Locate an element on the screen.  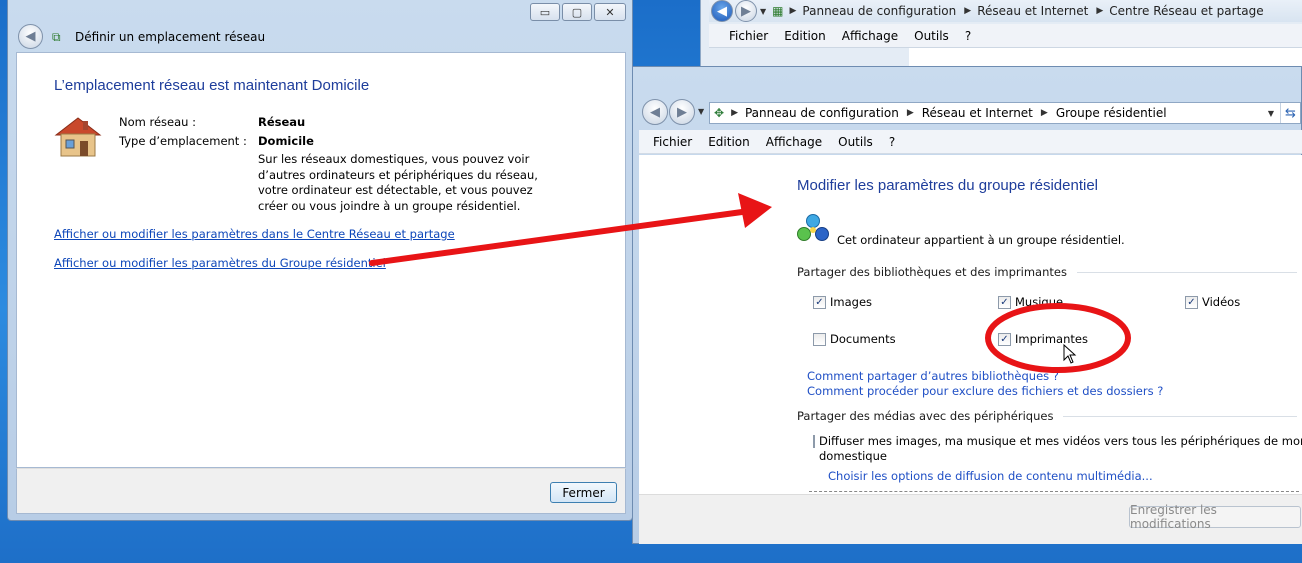
red-arrow is located at coordinates (570, 229).